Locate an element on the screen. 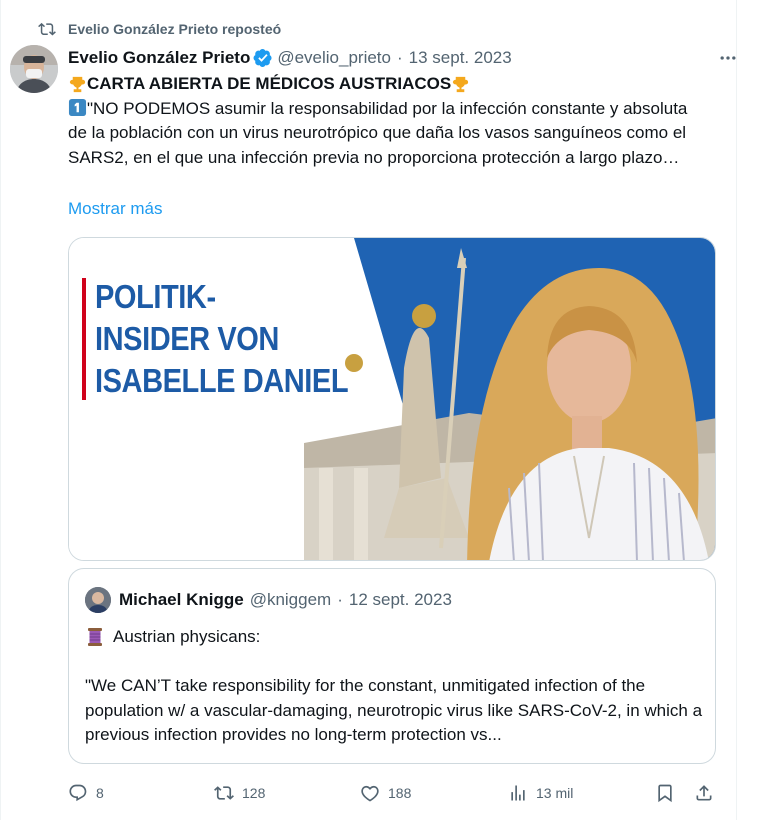 This screenshot has width=760, height=820. reply-button: 8 is located at coordinates (86, 793).